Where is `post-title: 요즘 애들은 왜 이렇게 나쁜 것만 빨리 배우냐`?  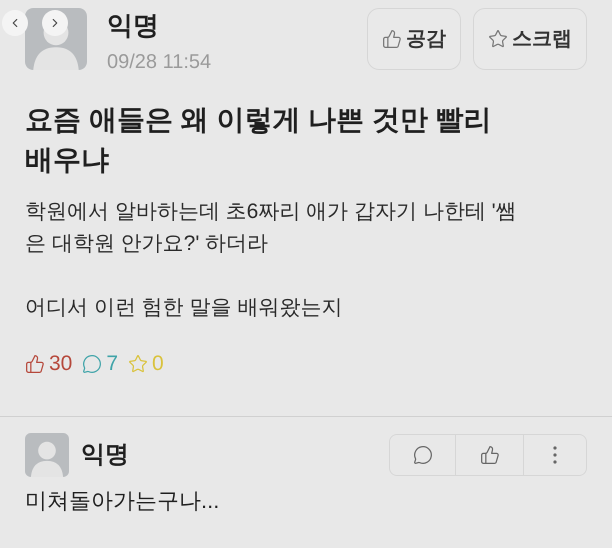 post-title: 요즘 애들은 왜 이렇게 나쁜 것만 빨리 배우냐 is located at coordinates (259, 140).